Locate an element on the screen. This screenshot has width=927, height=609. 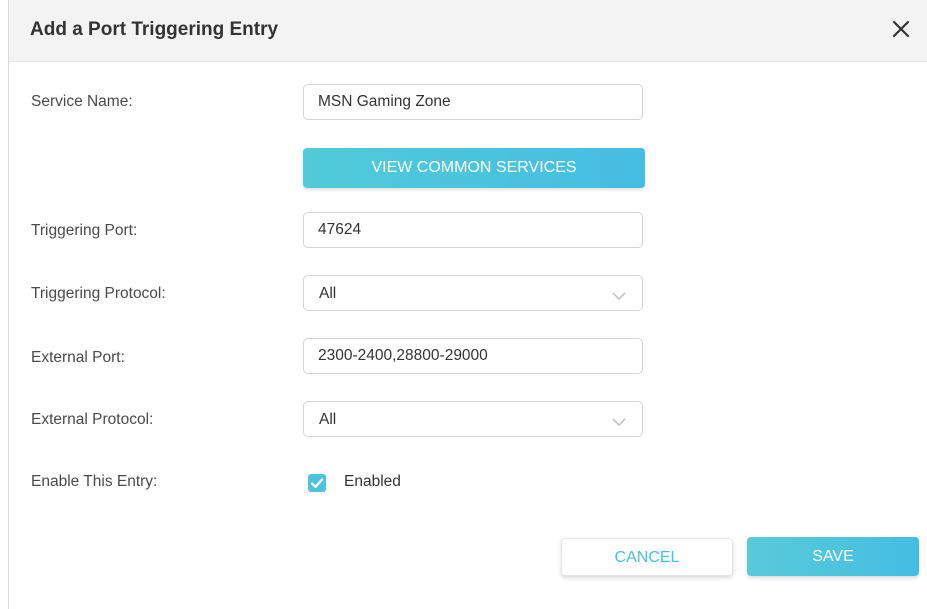
external-protocol-value: All is located at coordinates (328, 419).